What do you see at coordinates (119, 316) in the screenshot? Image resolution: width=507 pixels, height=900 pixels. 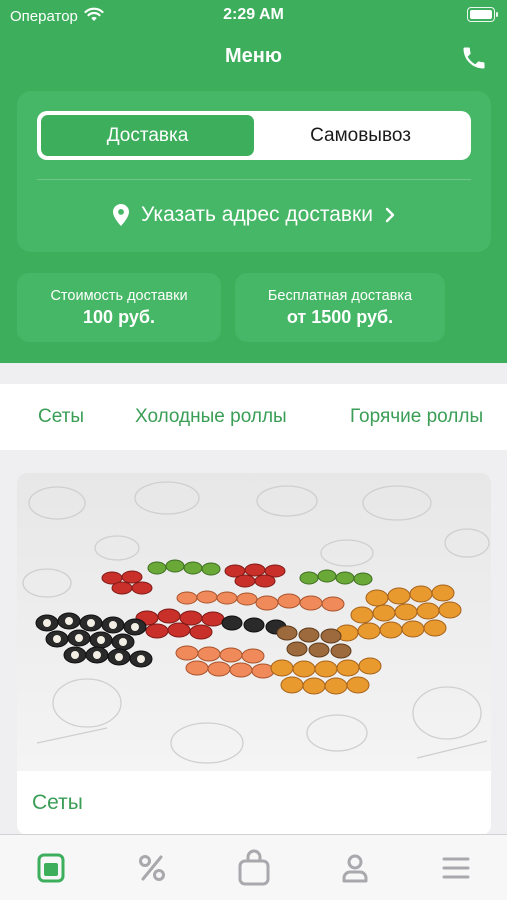 I see `delivery-cost-value: 100 руб.` at bounding box center [119, 316].